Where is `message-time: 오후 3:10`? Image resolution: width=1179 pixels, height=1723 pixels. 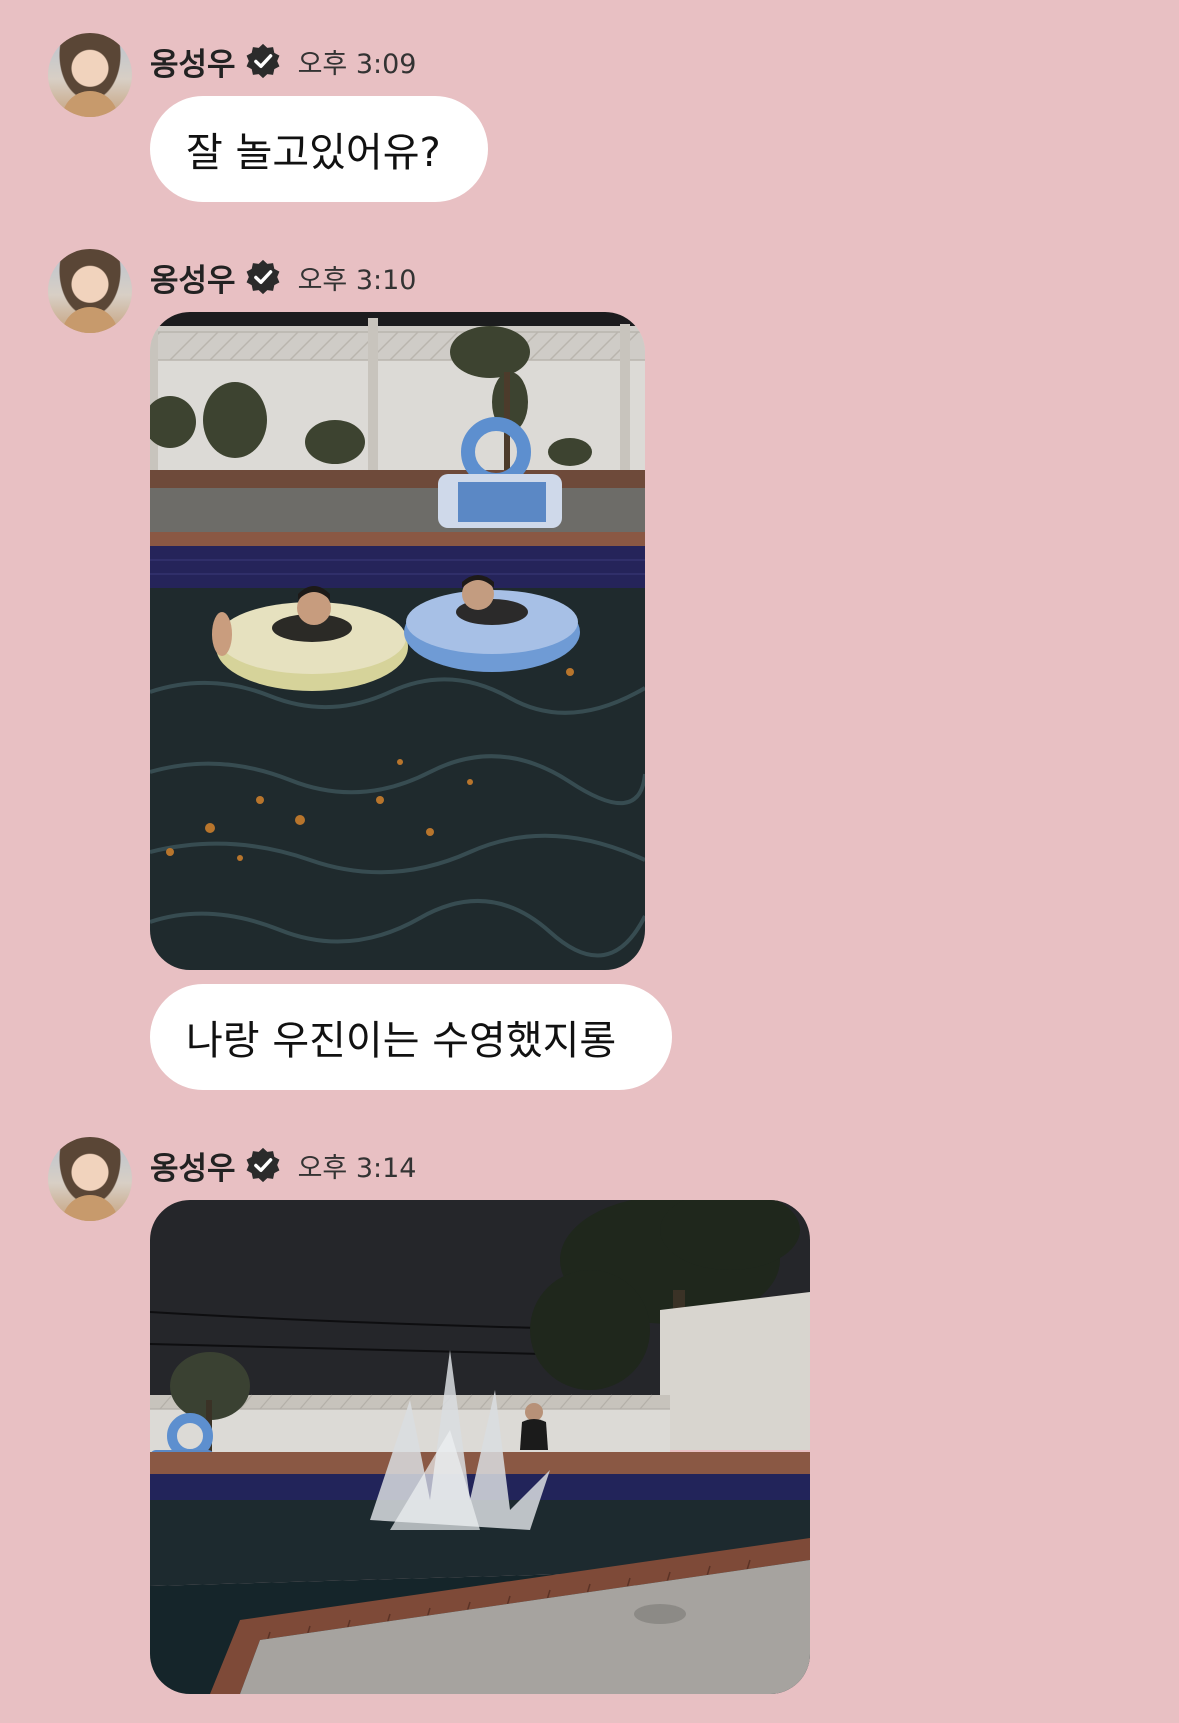 message-time: 오후 3:10 is located at coordinates (357, 280).